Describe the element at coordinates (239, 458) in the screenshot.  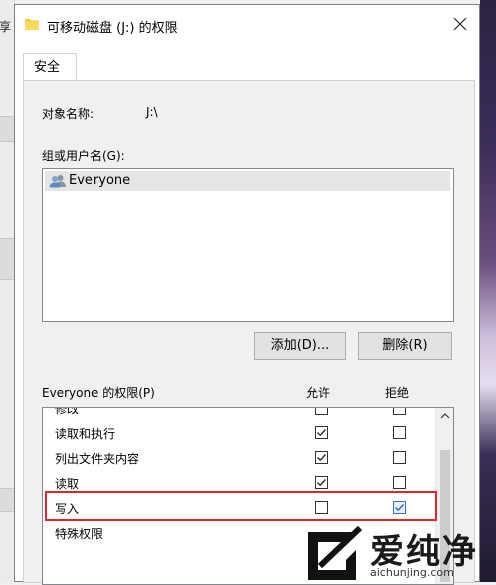
I see `permission-row: 列出文件夹内容` at that location.